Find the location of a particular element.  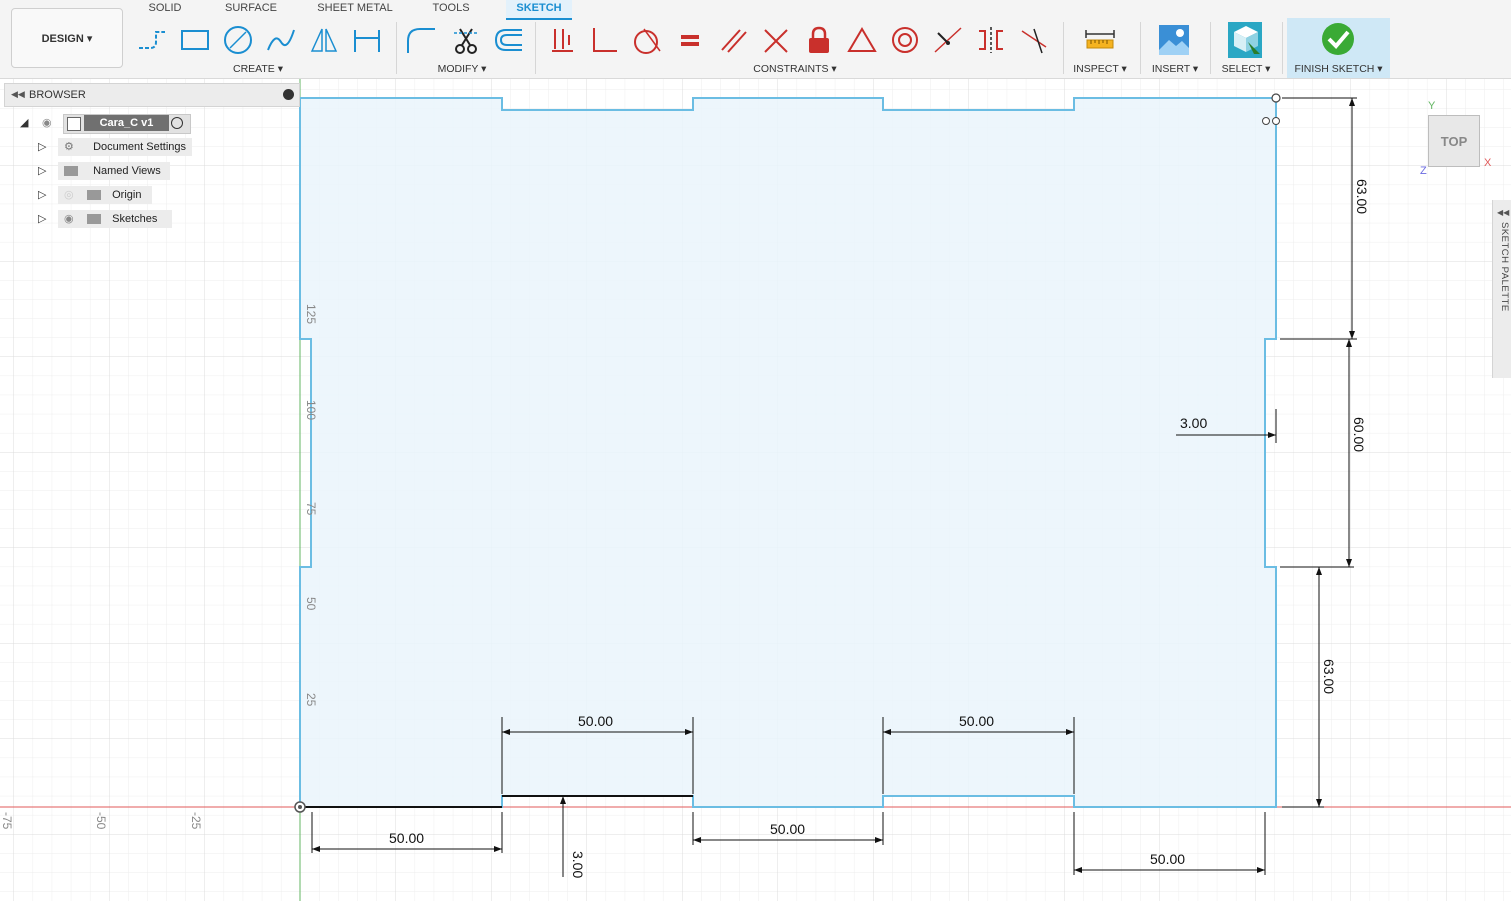

circle-tool-icon is located at coordinates (238, 40).